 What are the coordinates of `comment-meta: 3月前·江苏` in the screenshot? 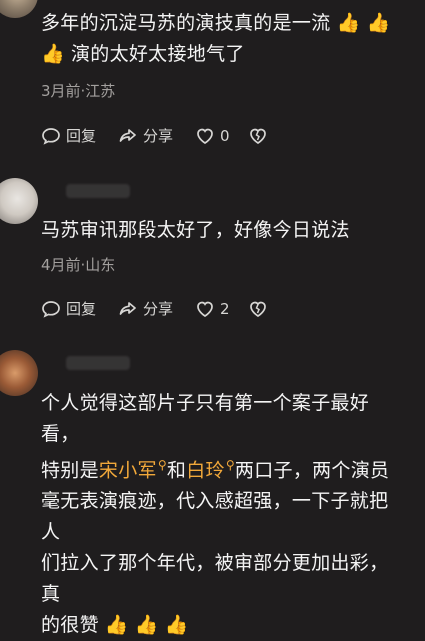 It's located at (78, 91).